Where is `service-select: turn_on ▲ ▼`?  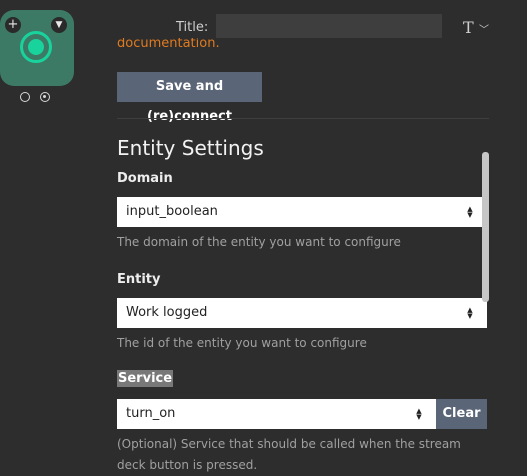 service-select: turn_on ▲ ▼ is located at coordinates (276, 414).